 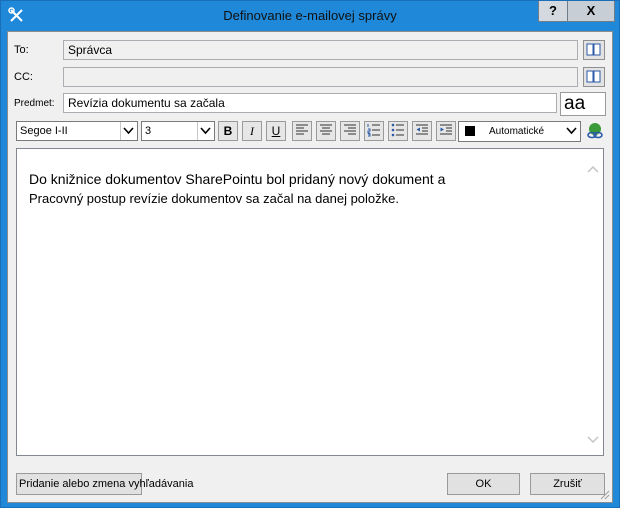 What do you see at coordinates (483, 484) in the screenshot?
I see `ok-button: OK` at bounding box center [483, 484].